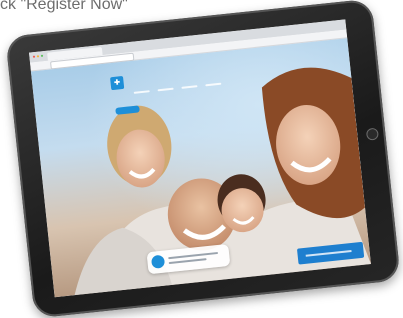 Image resolution: width=403 pixels, height=318 pixels. I want to click on register-now-caption: ck "Register Now", so click(64, 6).